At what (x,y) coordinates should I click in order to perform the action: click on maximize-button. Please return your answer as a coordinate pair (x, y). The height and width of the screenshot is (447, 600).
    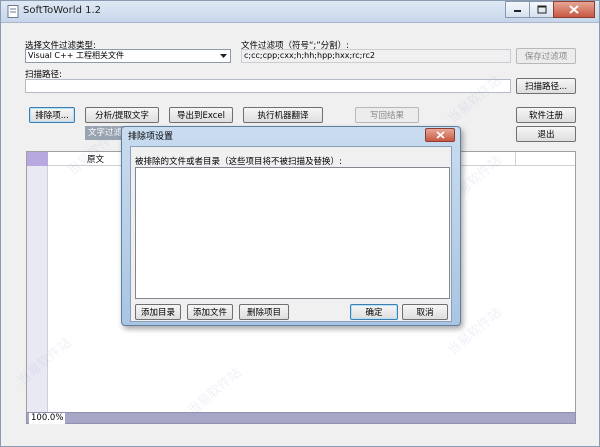
    Looking at the image, I should click on (541, 9).